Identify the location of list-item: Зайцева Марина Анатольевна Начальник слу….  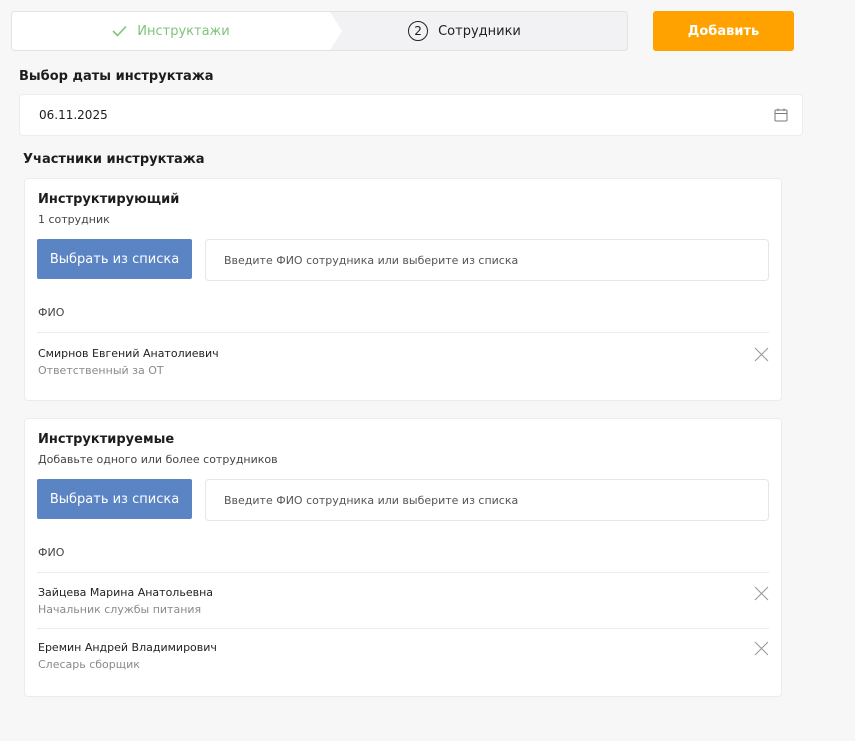
(403, 601).